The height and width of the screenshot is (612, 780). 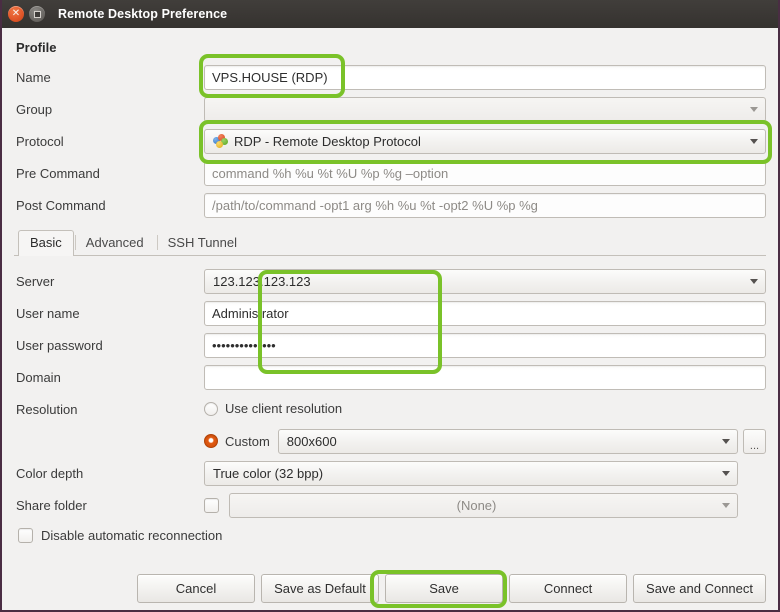 I want to click on row-color-depth: Color depth True color (32 bpp), so click(x=390, y=473).